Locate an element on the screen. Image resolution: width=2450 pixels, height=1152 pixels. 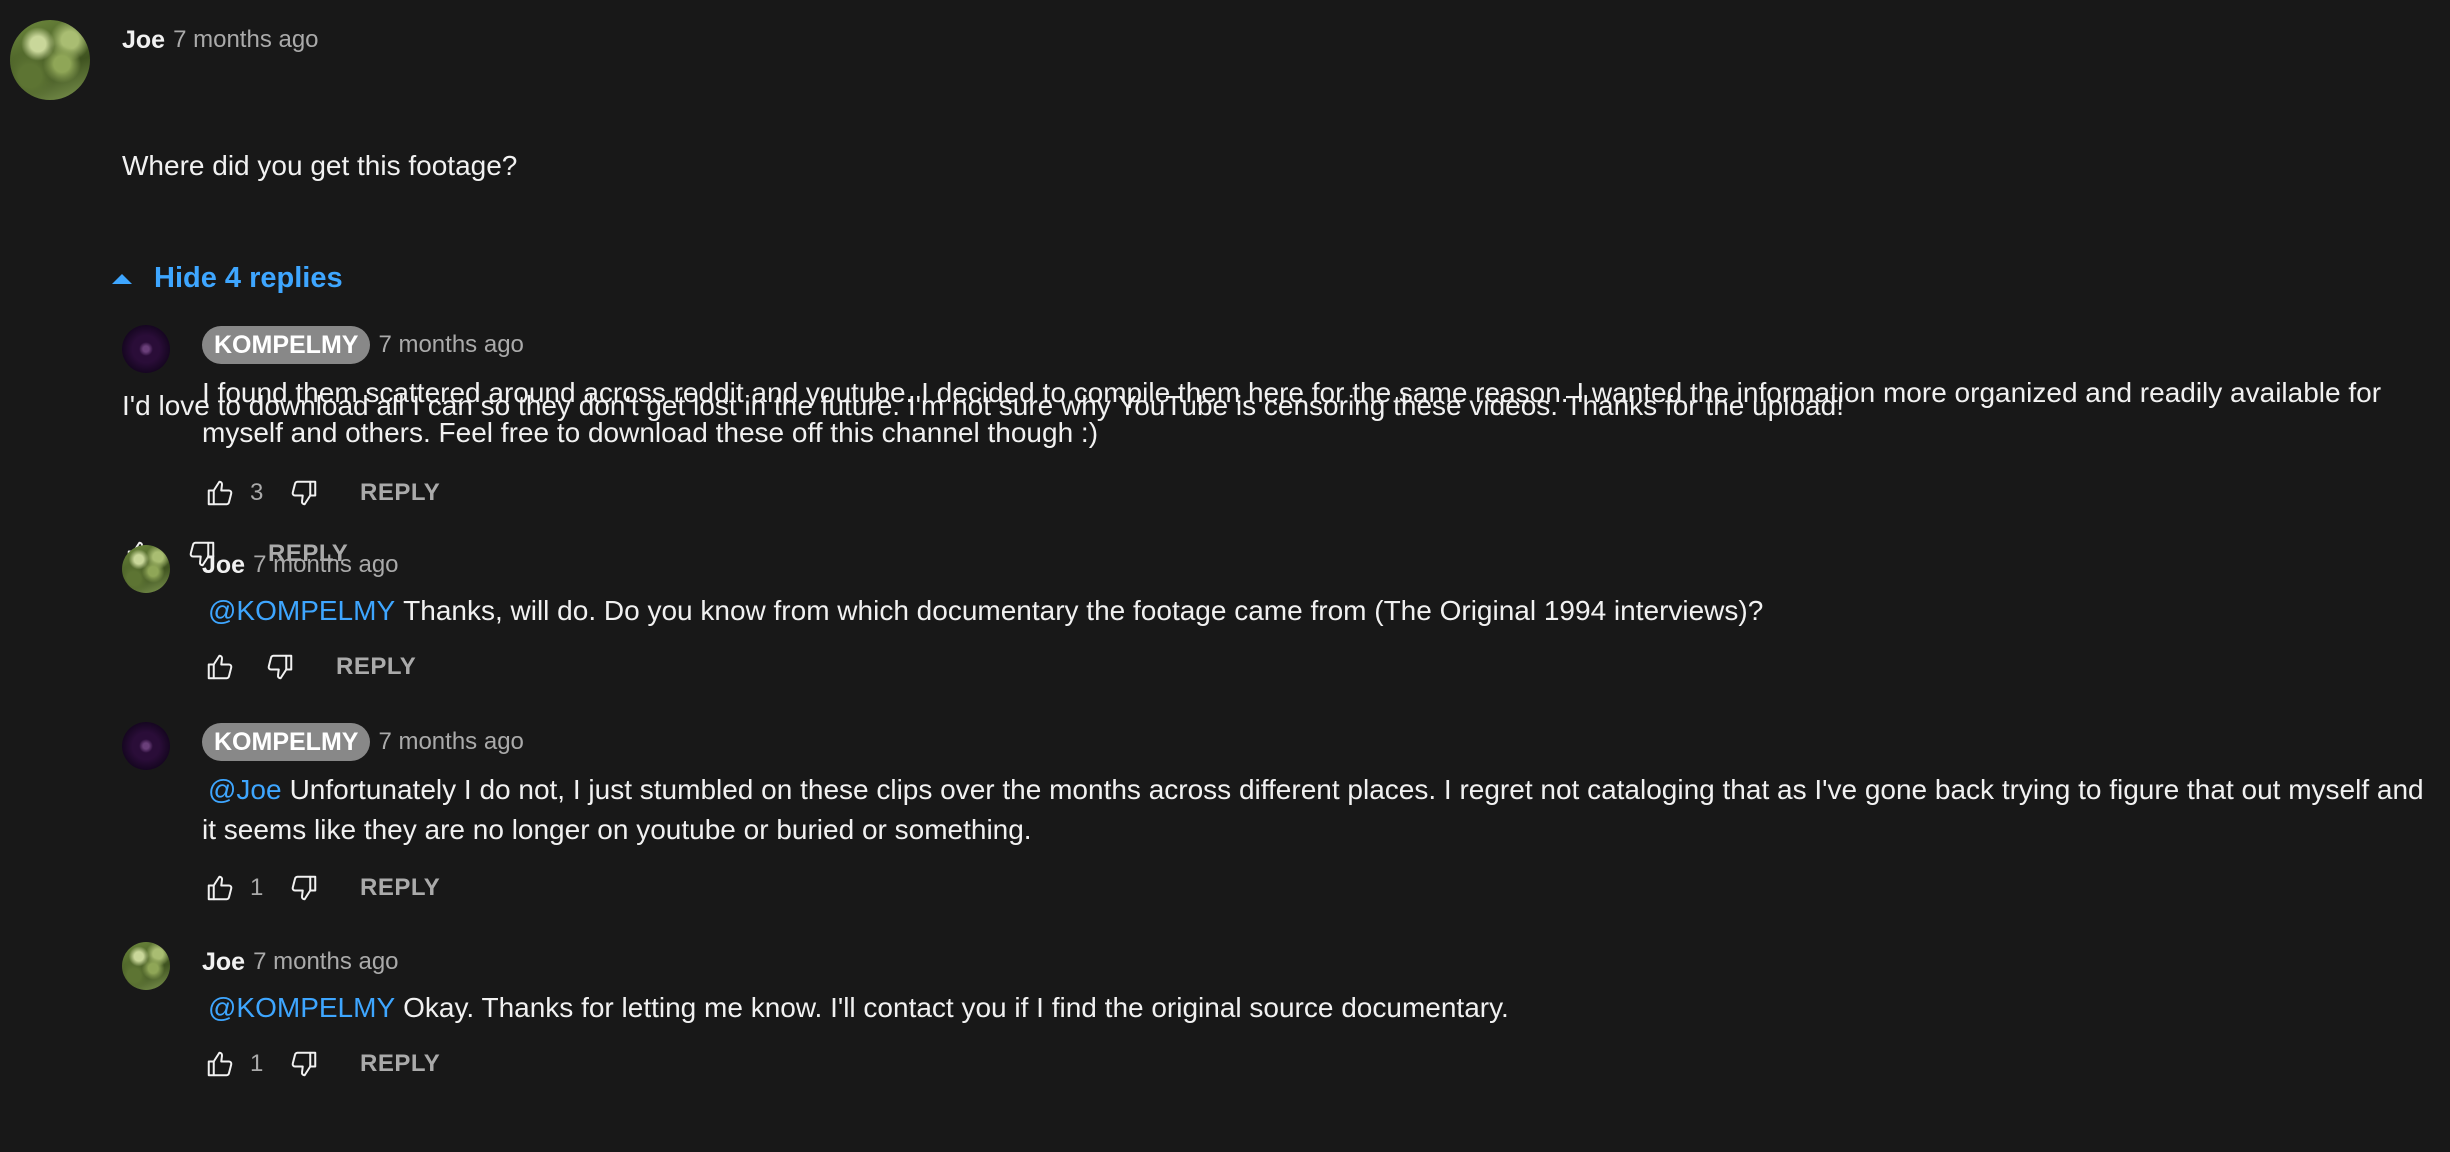
comment-actions: REPLY is located at coordinates (1317, 667).